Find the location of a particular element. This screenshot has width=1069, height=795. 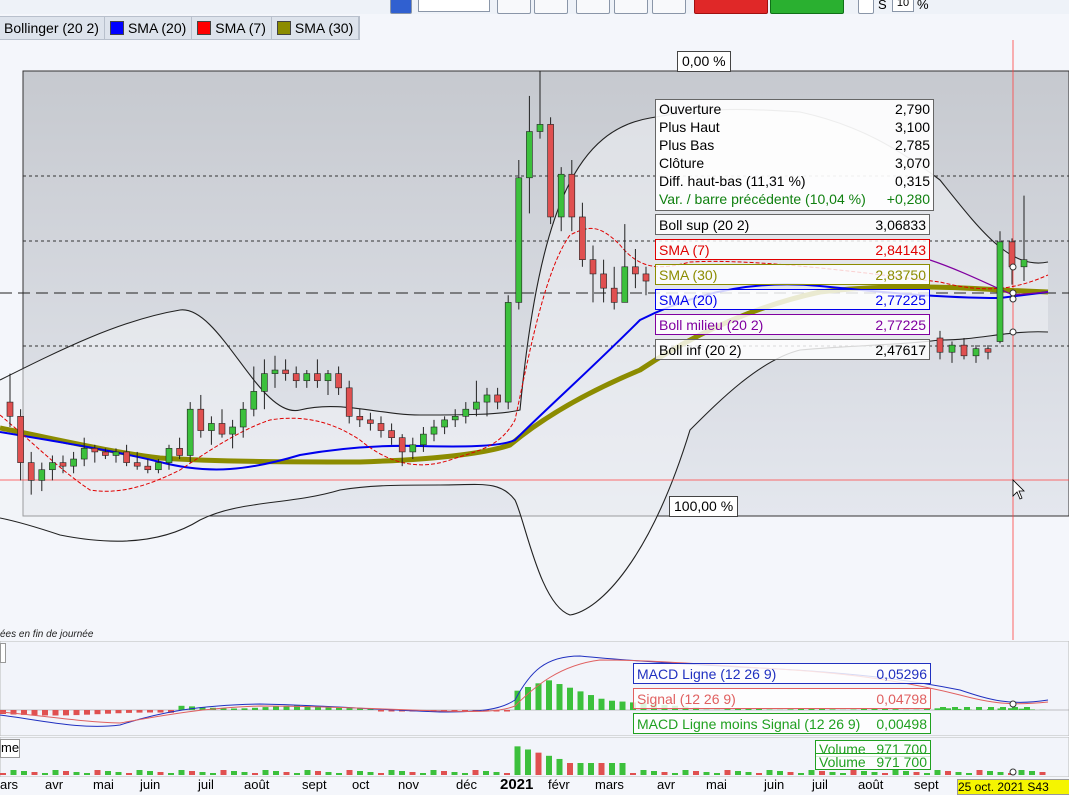

info-row-close: Clôture3,070 is located at coordinates (794, 164).